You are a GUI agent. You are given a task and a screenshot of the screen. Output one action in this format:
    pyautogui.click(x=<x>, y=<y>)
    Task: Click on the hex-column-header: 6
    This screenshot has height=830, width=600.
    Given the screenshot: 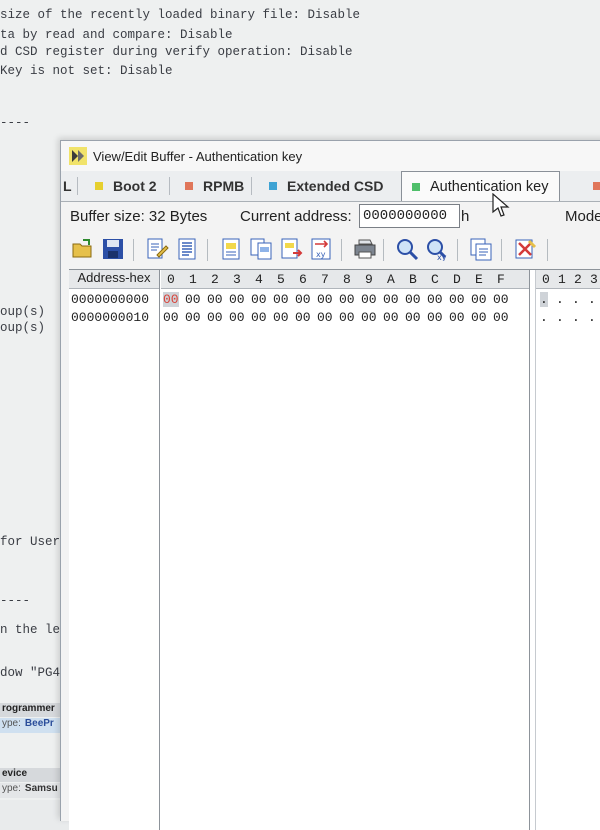 What is the action you would take?
    pyautogui.click(x=303, y=279)
    